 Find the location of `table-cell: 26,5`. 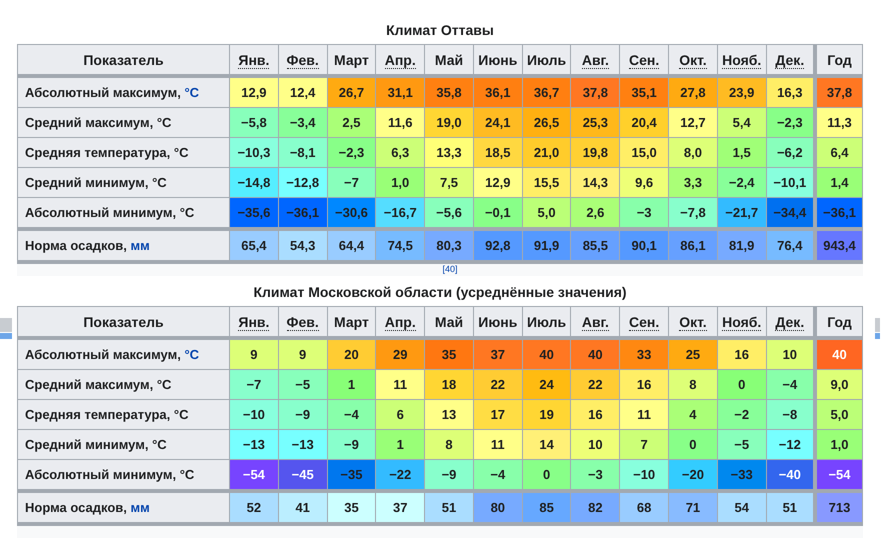

table-cell: 26,5 is located at coordinates (546, 123).